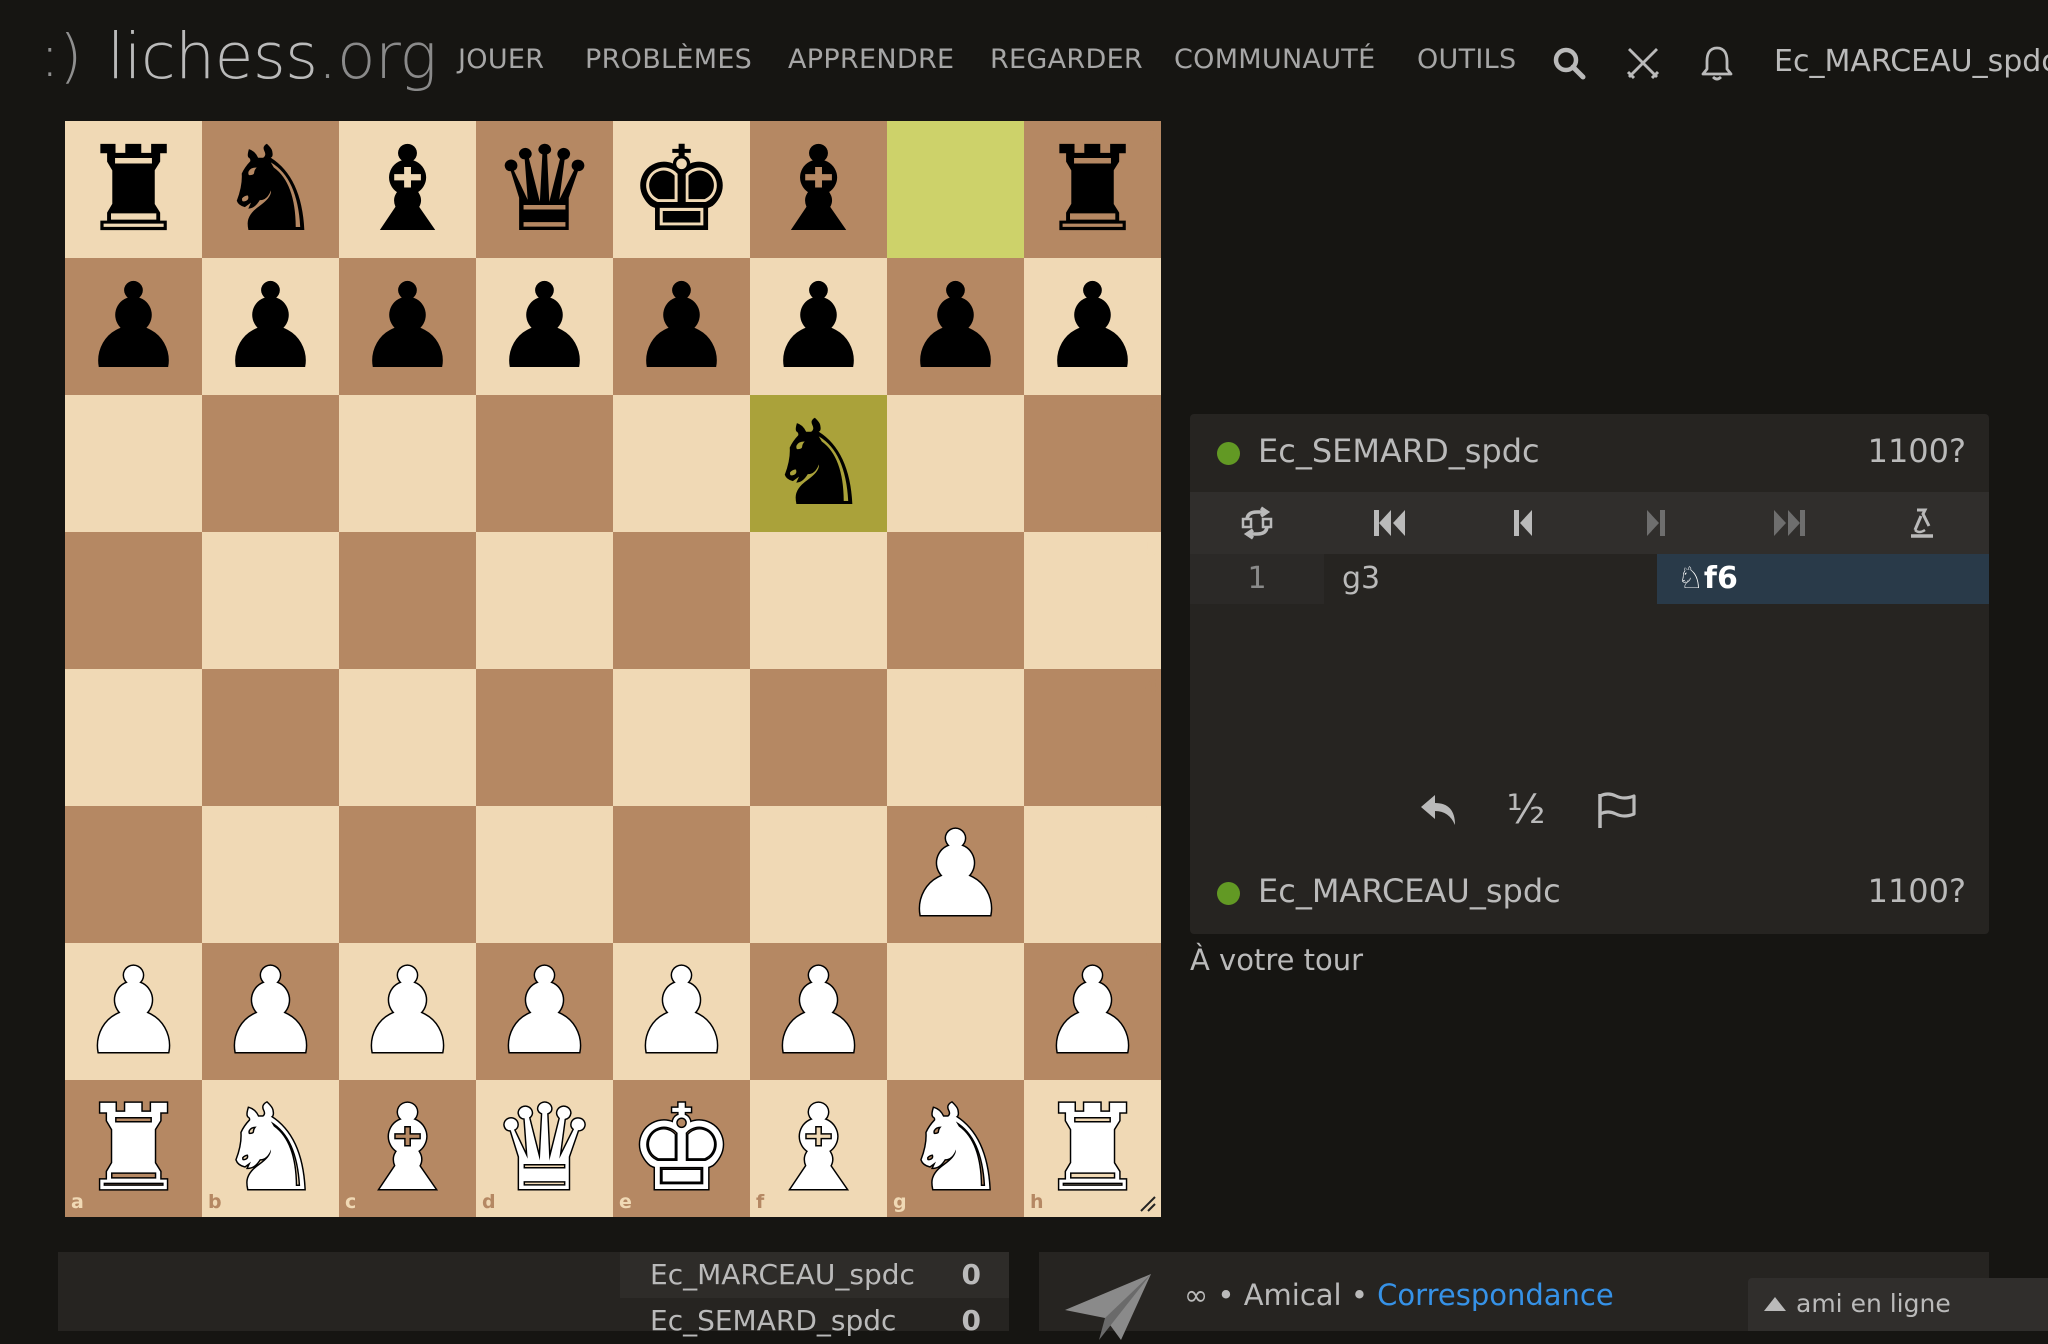  I want to click on square-b5, so click(270, 600).